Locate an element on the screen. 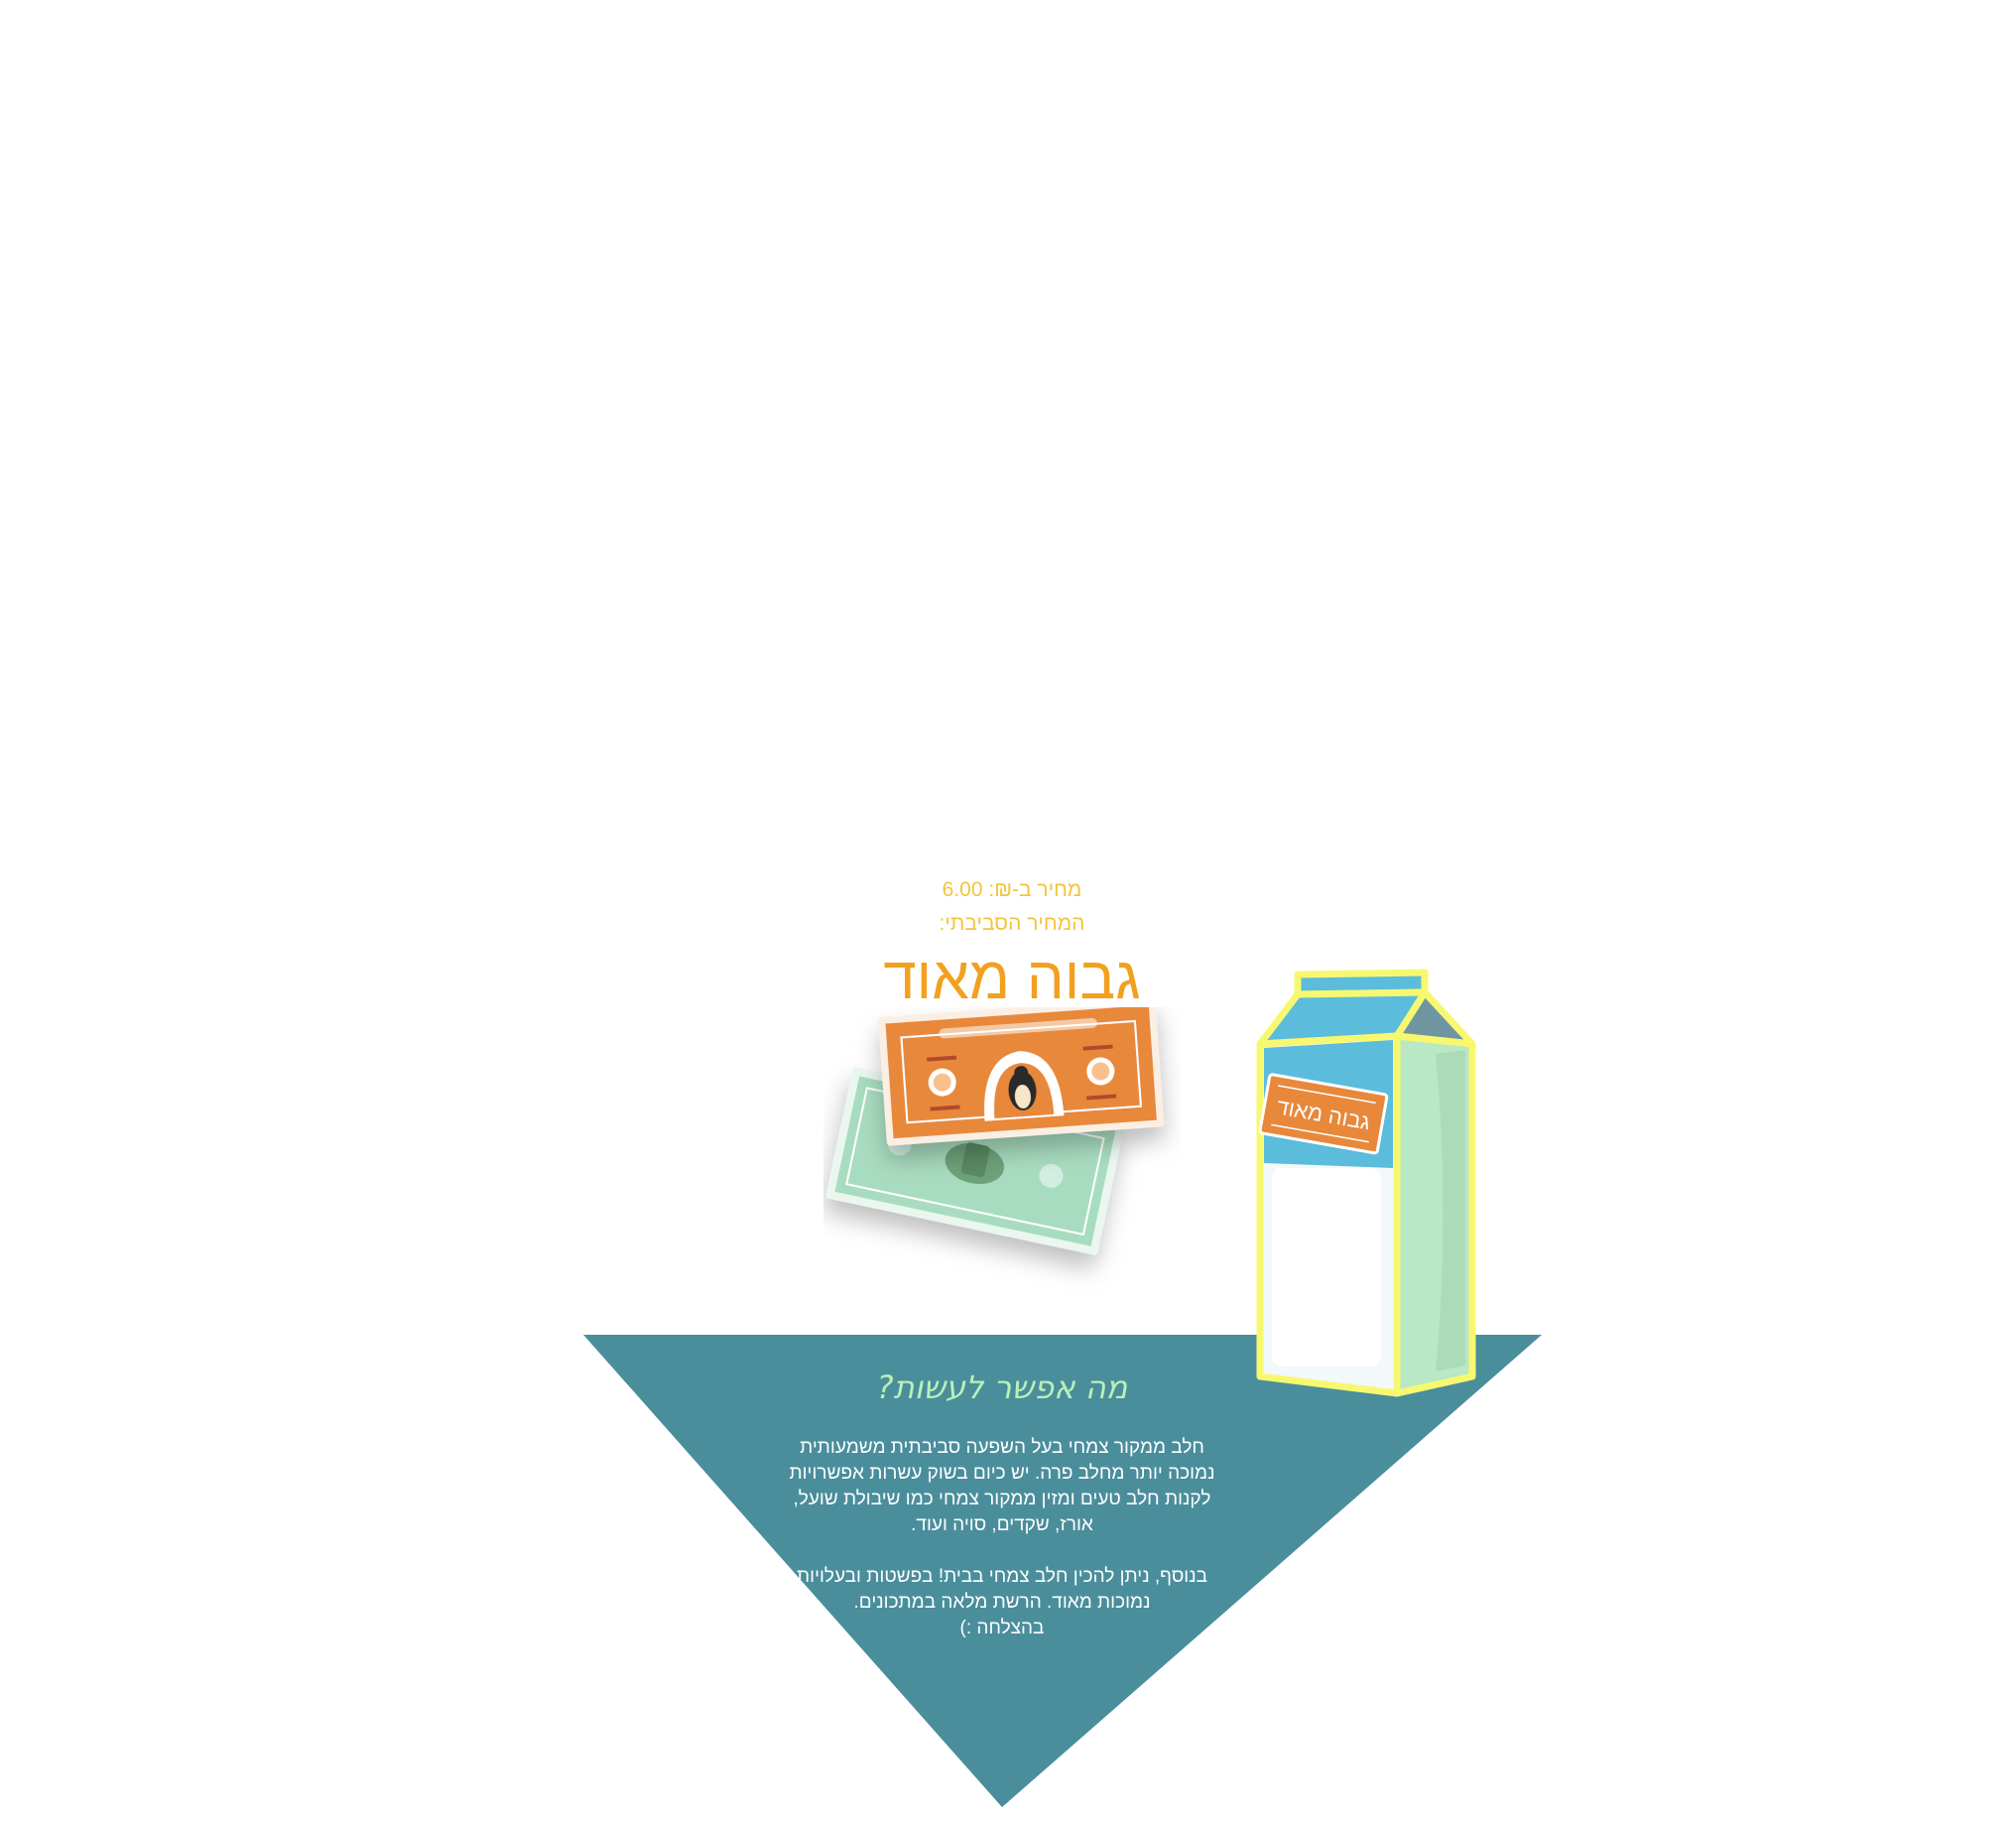  money-bills-icon is located at coordinates (995, 1131).